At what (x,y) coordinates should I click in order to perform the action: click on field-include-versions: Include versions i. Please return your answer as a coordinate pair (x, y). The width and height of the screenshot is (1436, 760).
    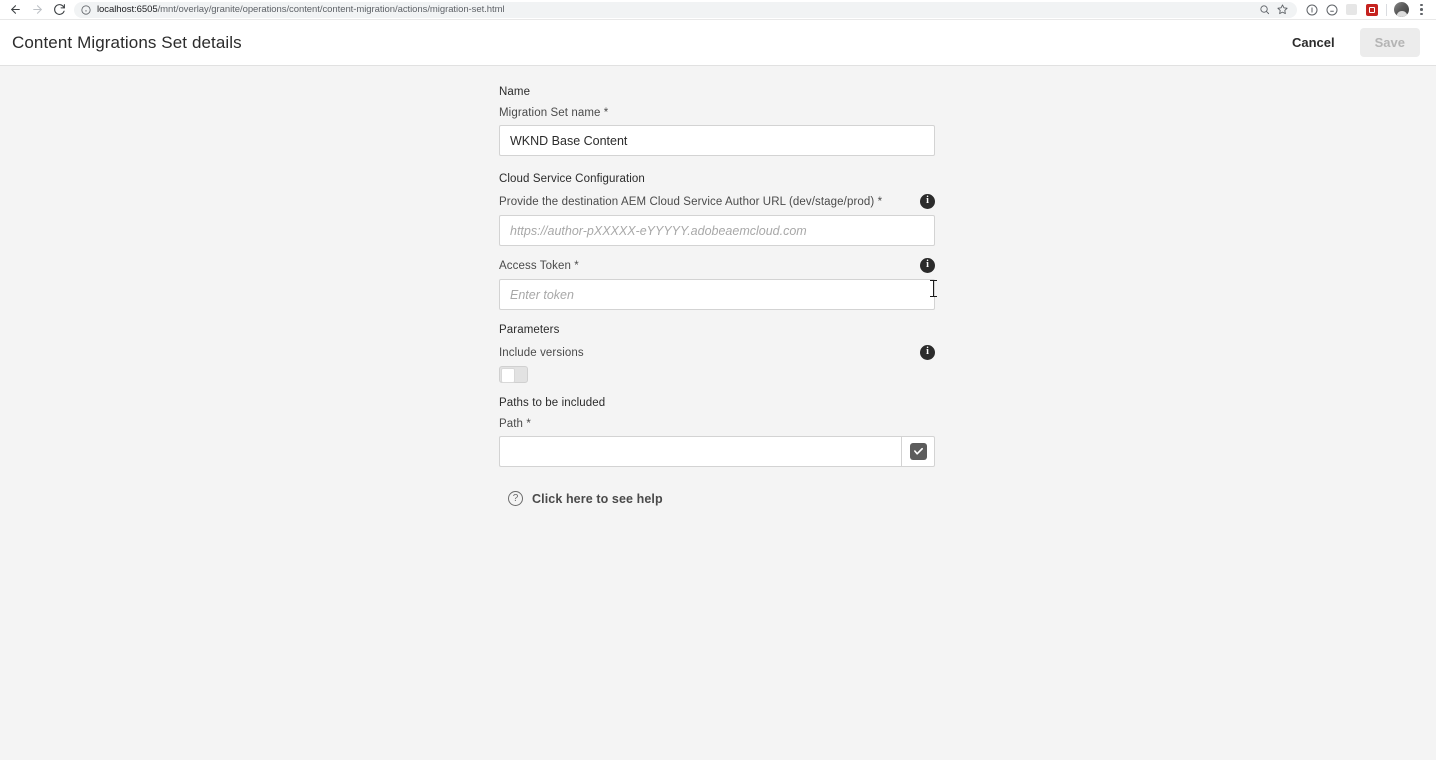
    Looking at the image, I should click on (717, 364).